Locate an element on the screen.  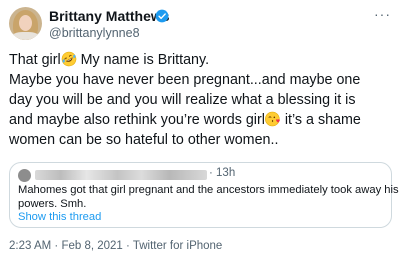
tweet-line-1-before: That girl is located at coordinates (35, 60).